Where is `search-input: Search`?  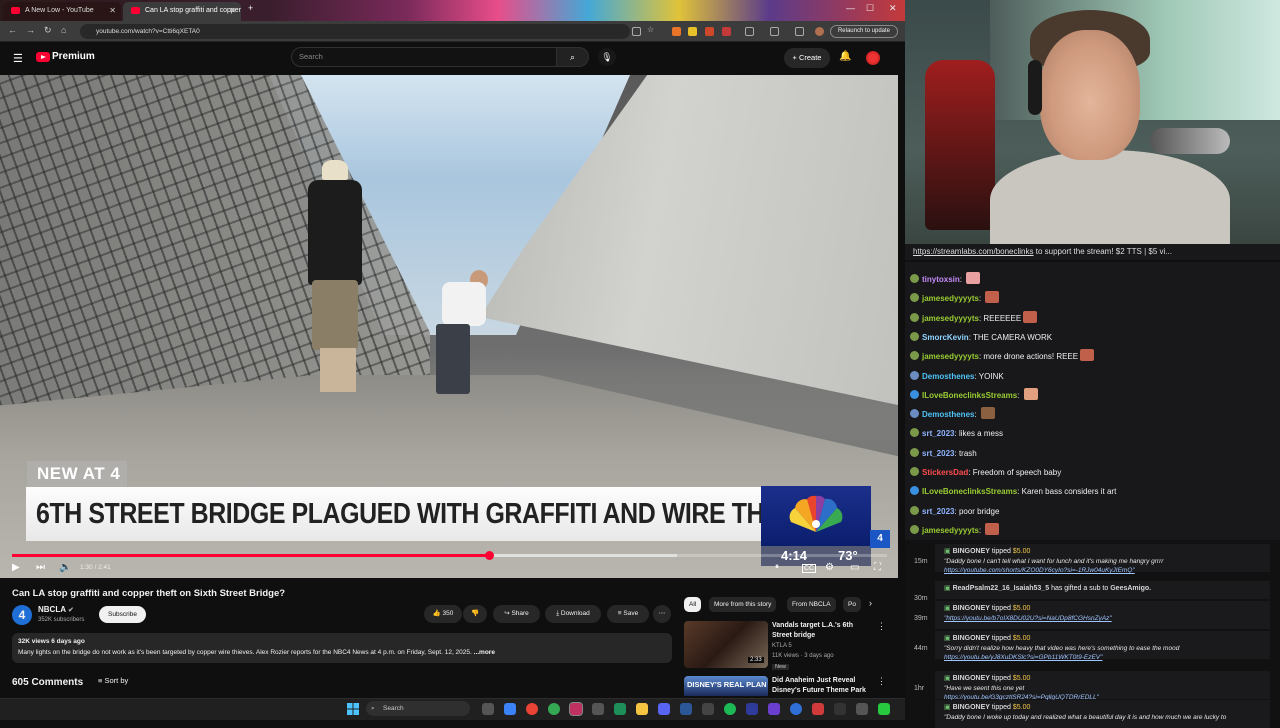
search-input: Search is located at coordinates (424, 57).